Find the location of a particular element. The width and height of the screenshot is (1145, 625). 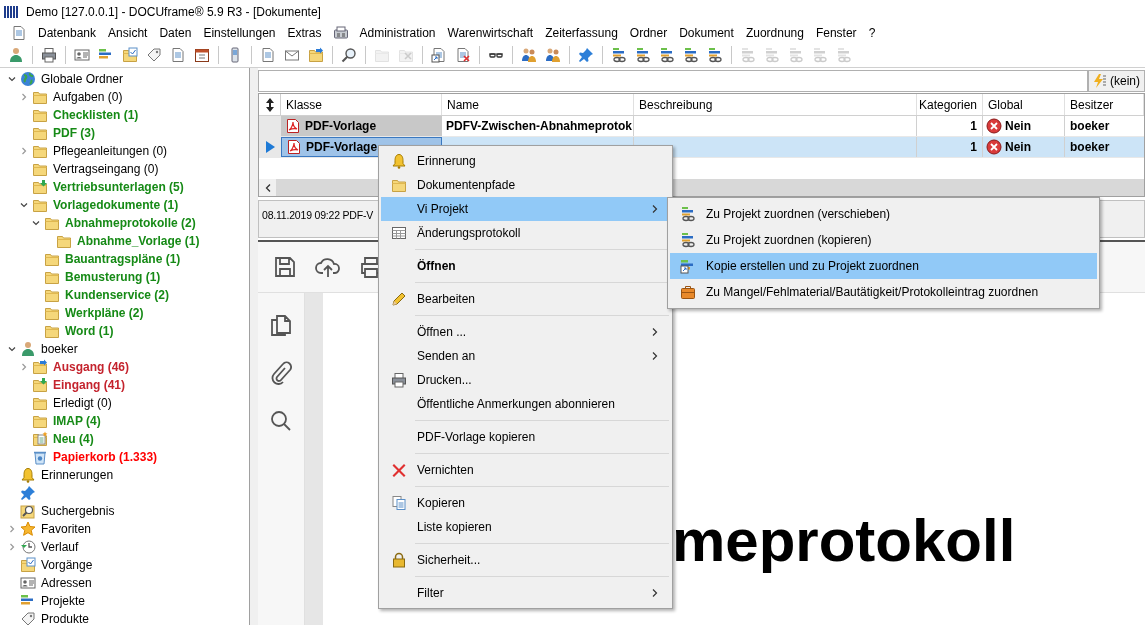

menu-item: Dokument is located at coordinates (706, 33).